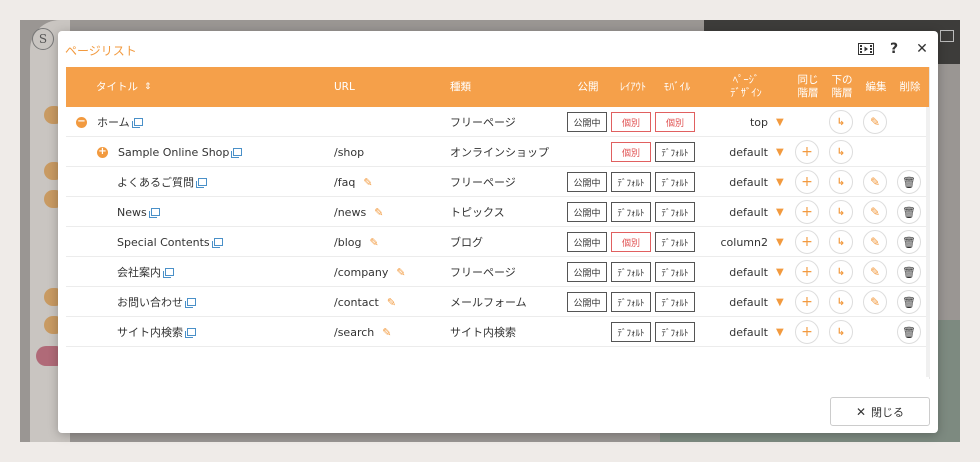 Image resolution: width=980 pixels, height=462 pixels. Describe the element at coordinates (356, 302) in the screenshot. I see `page-url: /contact` at that location.